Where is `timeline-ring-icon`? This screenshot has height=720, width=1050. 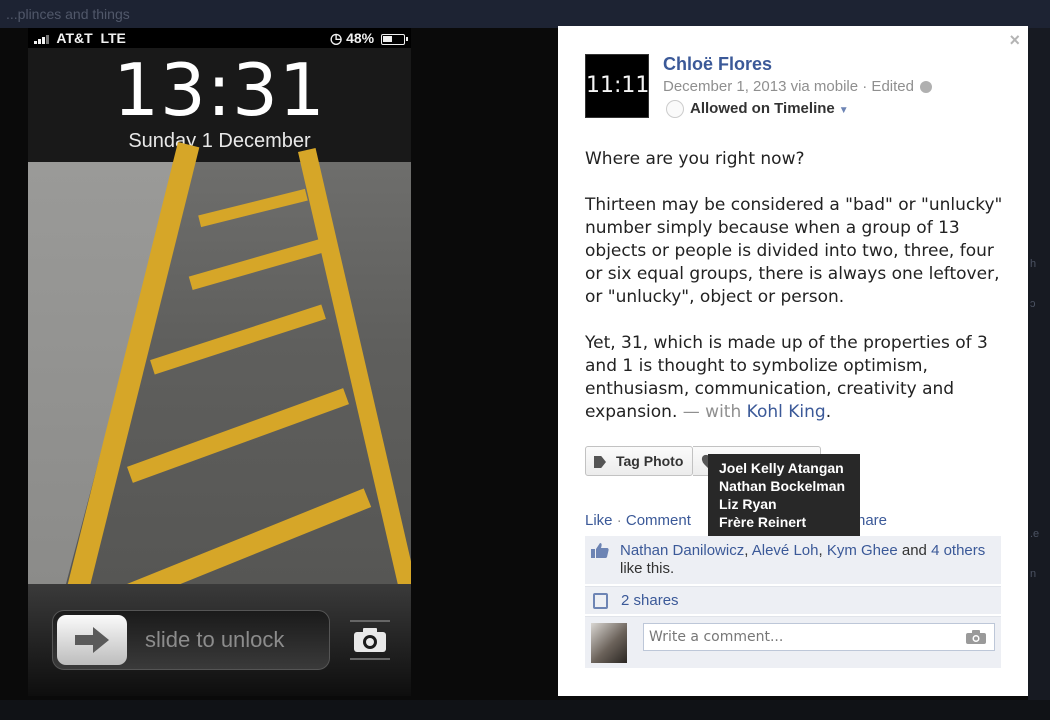 timeline-ring-icon is located at coordinates (675, 109).